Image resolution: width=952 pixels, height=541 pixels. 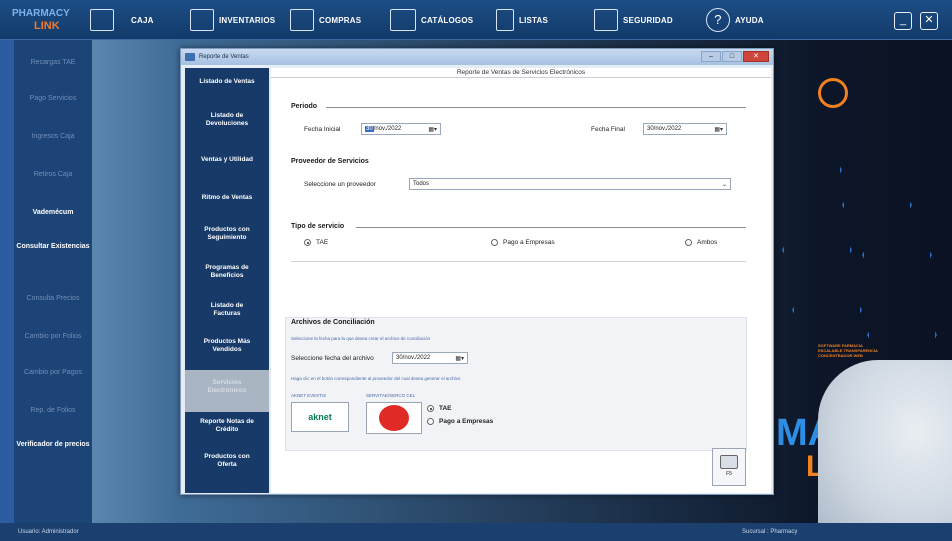 I want to click on aknet-logo: aknet, so click(x=320, y=417).